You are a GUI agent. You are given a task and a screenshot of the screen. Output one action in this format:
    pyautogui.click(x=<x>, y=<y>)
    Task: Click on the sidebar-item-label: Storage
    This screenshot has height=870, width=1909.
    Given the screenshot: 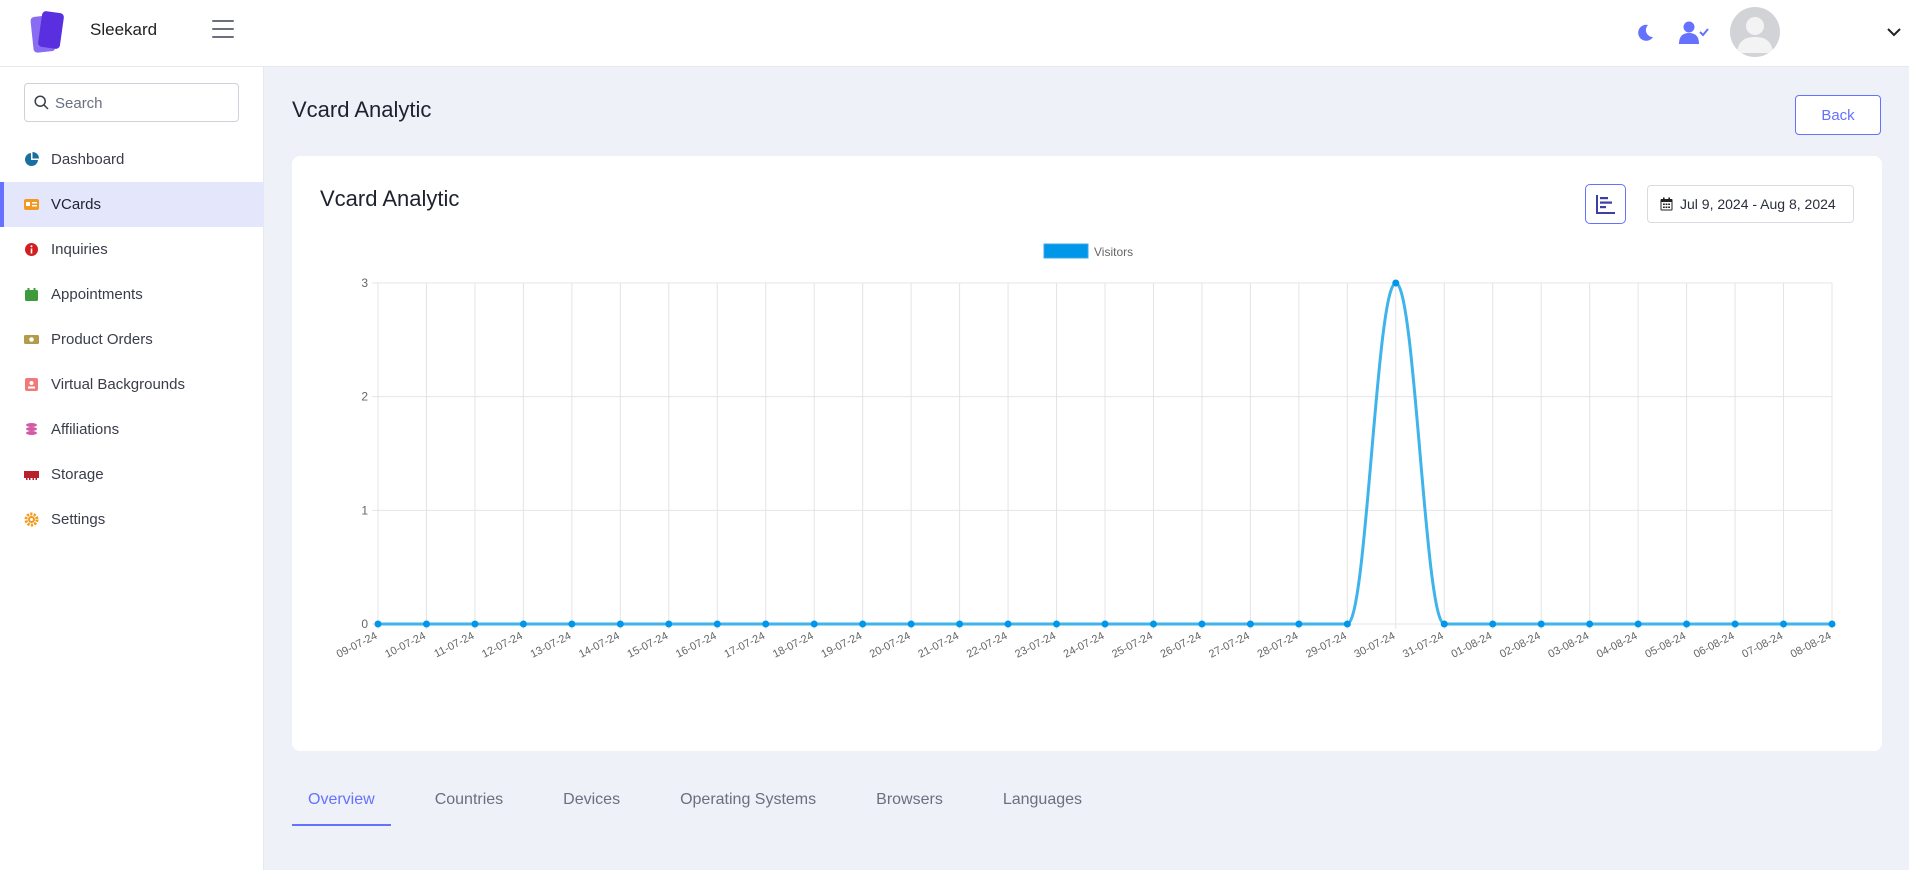 What is the action you would take?
    pyautogui.click(x=77, y=474)
    